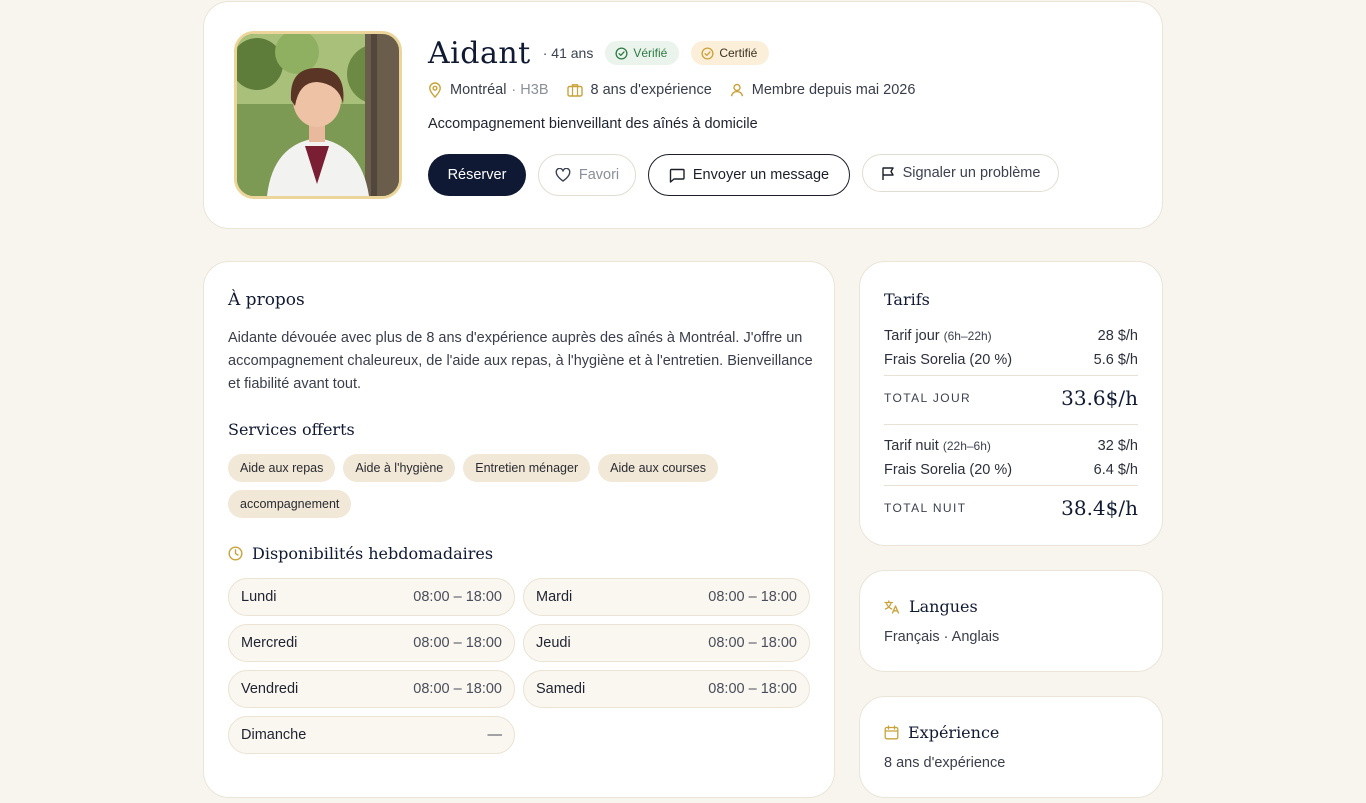  I want to click on service-chip: Entretien ménager, so click(527, 468).